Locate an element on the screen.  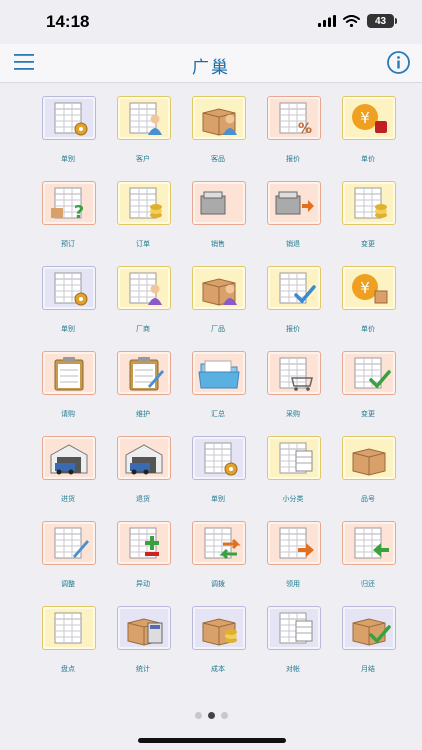
module-tile: 订单 is located at coordinates (145, 210).